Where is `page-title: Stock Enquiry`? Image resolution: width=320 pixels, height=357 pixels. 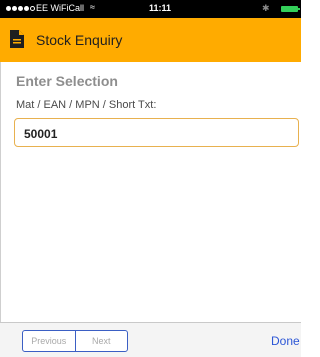
page-title: Stock Enquiry is located at coordinates (79, 40).